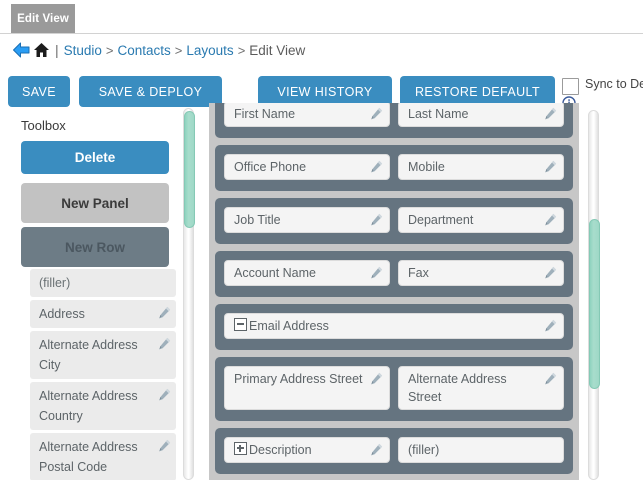 The height and width of the screenshot is (500, 643). Describe the element at coordinates (103, 314) in the screenshot. I see `list-item: Address` at that location.